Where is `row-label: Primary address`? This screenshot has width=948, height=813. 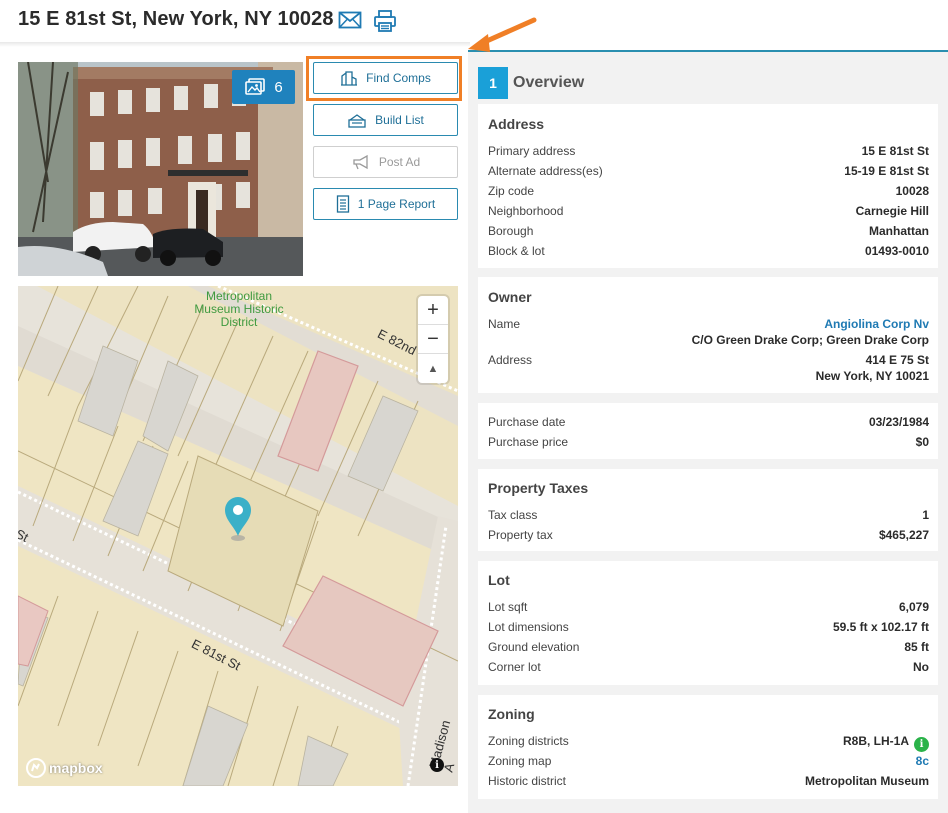
row-label: Primary address is located at coordinates (532, 151).